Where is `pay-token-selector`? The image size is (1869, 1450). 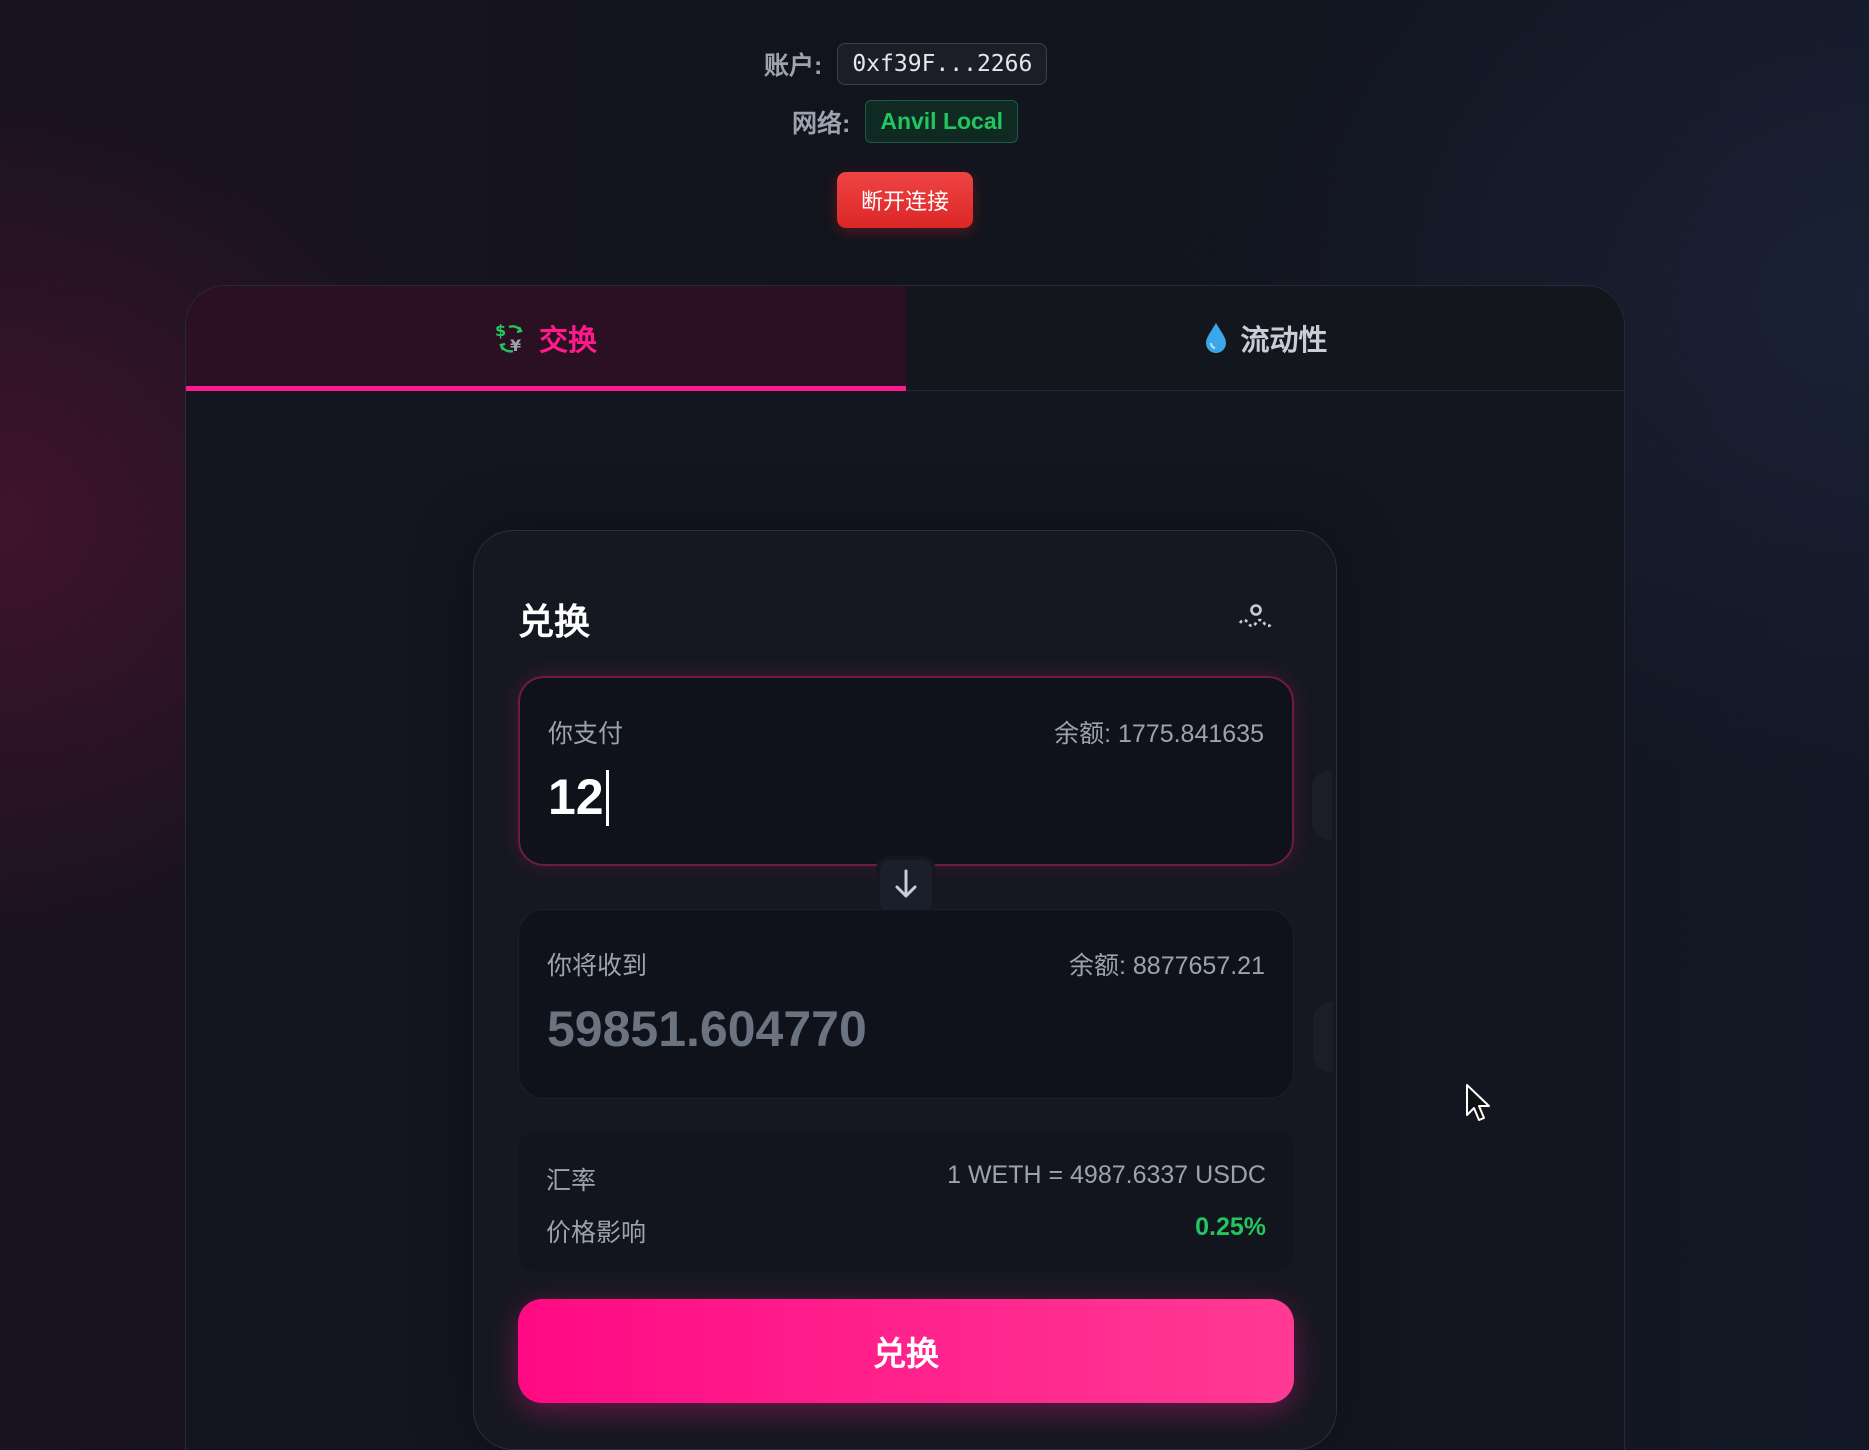 pay-token-selector is located at coordinates (1322, 805).